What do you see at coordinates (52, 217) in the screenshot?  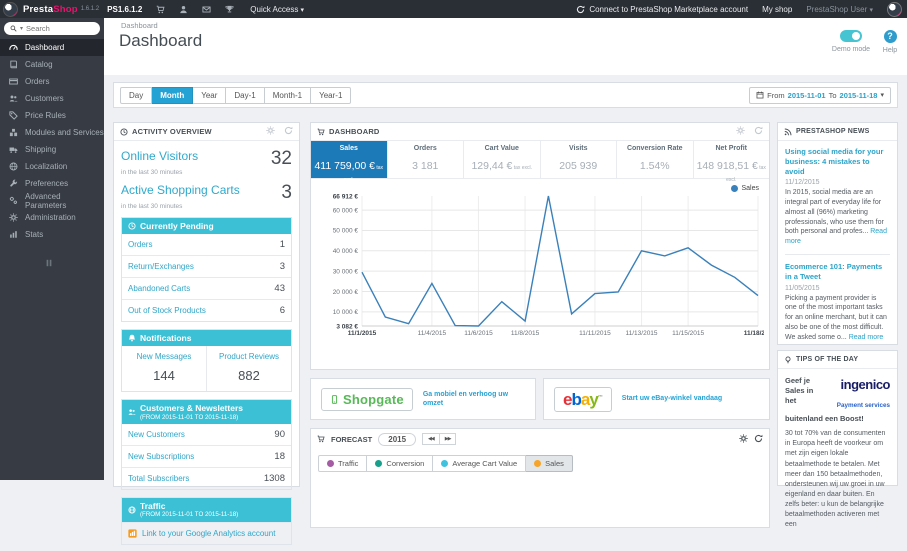 I see `sidebar-item-administration: Administration` at bounding box center [52, 217].